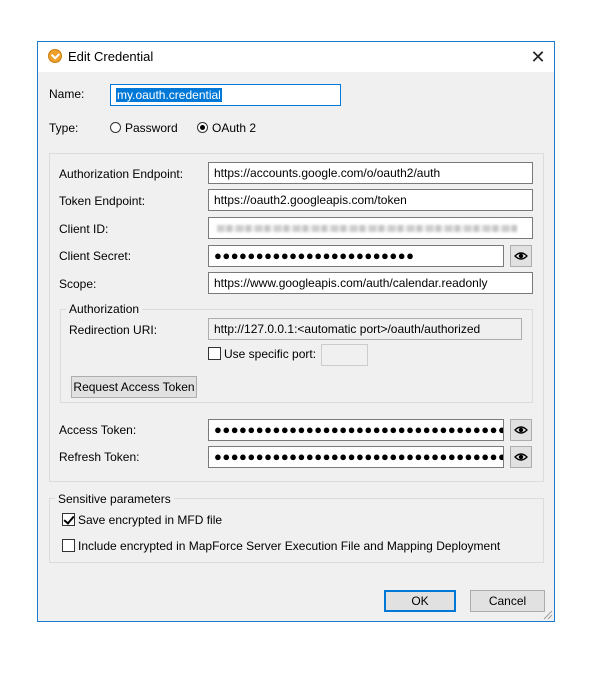 The image size is (598, 673). What do you see at coordinates (169, 95) in the screenshot?
I see `name-value: my.oauth.credential` at bounding box center [169, 95].